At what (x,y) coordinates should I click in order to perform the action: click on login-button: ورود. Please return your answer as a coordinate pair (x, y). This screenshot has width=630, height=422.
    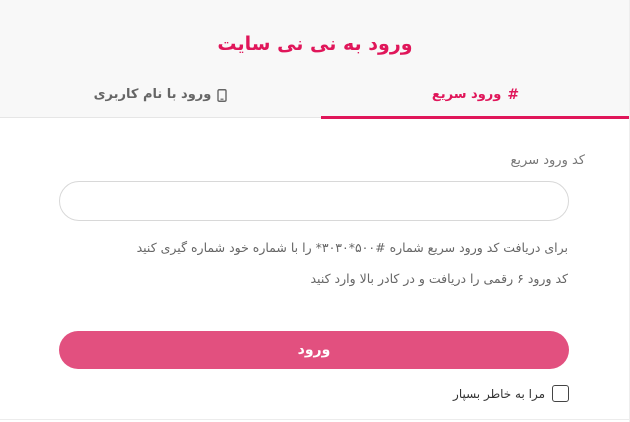
    Looking at the image, I should click on (314, 350).